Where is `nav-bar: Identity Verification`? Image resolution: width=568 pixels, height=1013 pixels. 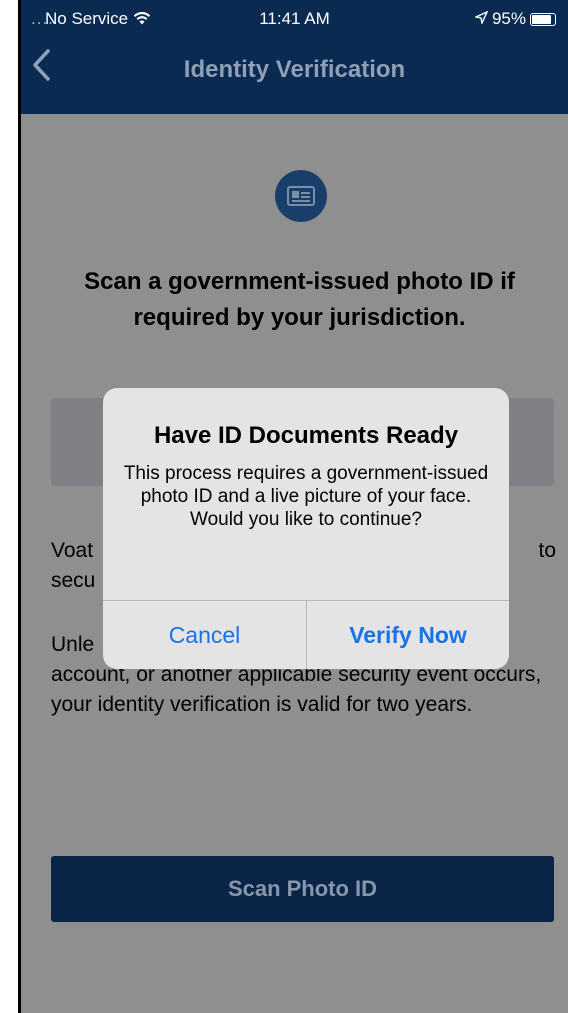 nav-bar: Identity Verification is located at coordinates (294, 74).